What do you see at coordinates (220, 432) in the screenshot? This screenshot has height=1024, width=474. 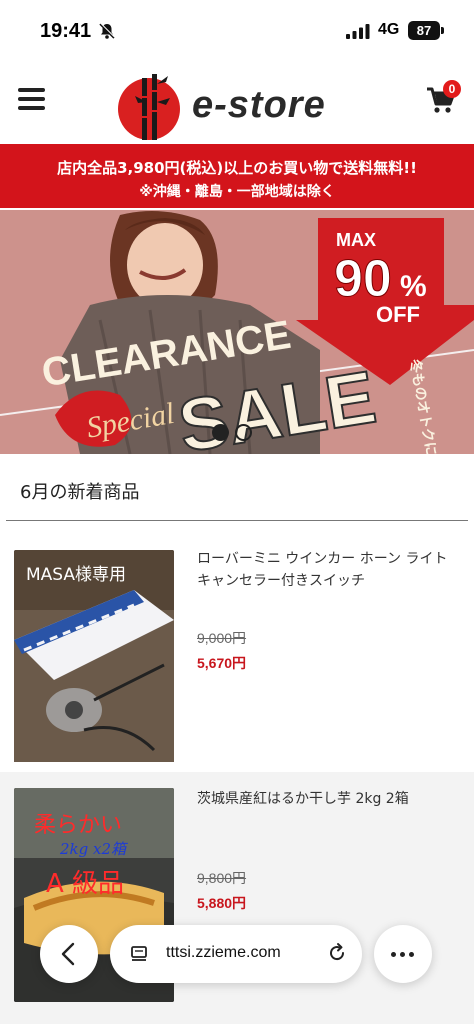 I see `carousel-dot-active` at bounding box center [220, 432].